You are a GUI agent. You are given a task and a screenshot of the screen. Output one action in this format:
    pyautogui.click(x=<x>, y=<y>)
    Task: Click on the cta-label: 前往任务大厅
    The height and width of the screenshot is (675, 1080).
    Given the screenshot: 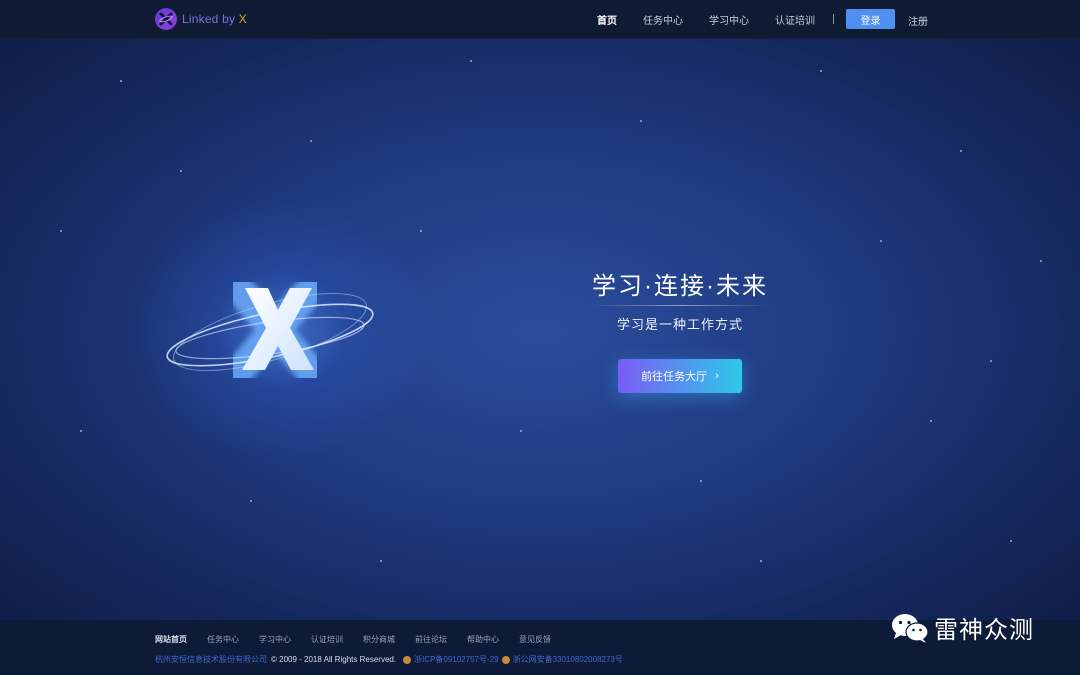 What is the action you would take?
    pyautogui.click(x=674, y=377)
    